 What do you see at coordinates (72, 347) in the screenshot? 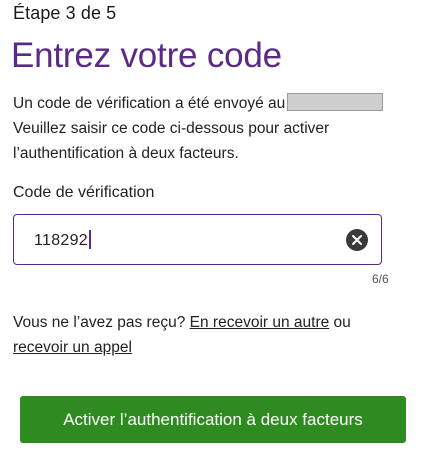
I see `call-me-link: recevoir un appel` at bounding box center [72, 347].